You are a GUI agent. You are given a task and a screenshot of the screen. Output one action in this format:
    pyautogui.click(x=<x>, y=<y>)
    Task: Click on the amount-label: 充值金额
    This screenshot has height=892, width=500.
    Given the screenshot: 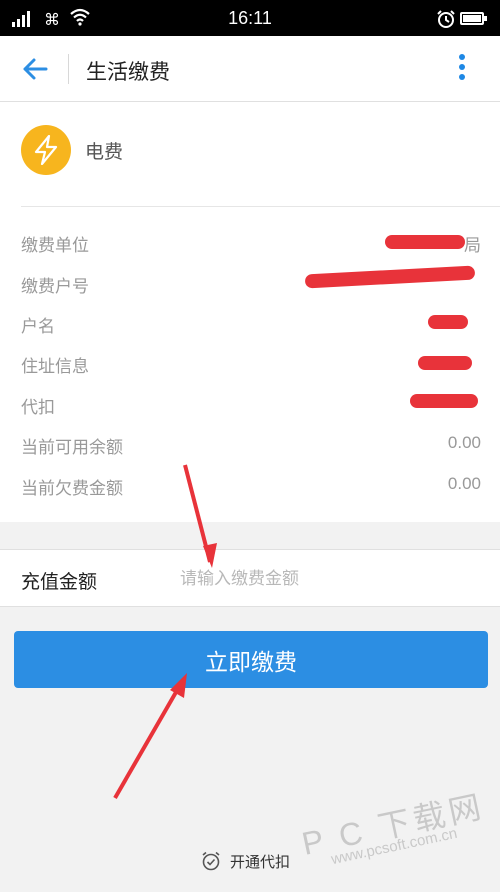 What is the action you would take?
    pyautogui.click(x=59, y=582)
    